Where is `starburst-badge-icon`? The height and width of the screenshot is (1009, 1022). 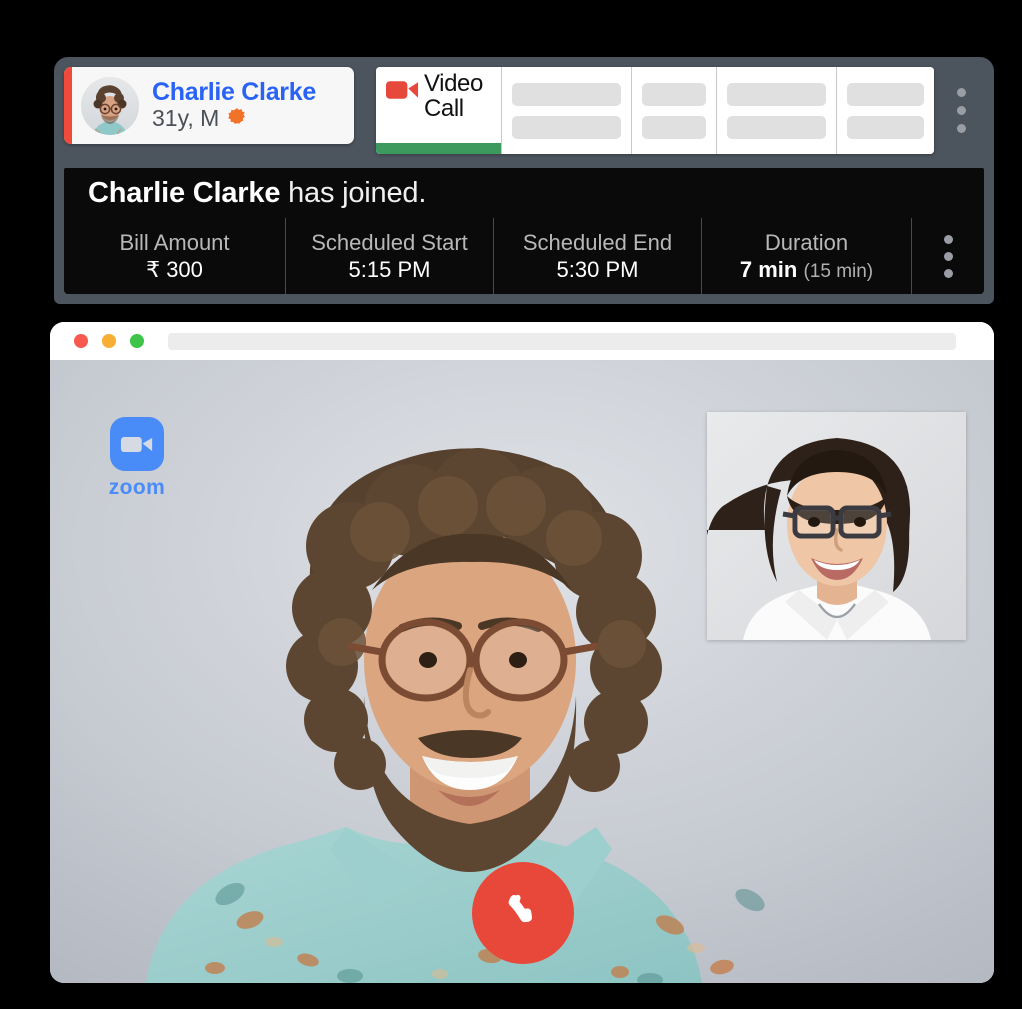 starburst-badge-icon is located at coordinates (237, 116).